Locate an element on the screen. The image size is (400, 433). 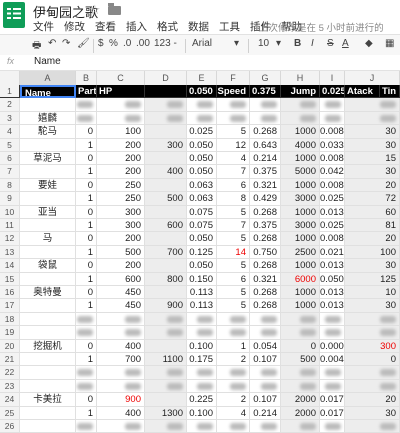
data-cell-d is located at coordinates (166, 319).